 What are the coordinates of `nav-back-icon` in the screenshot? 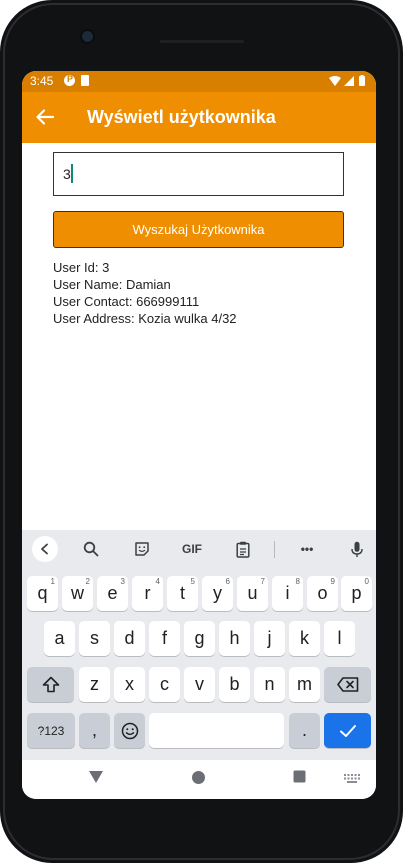 It's located at (96, 777).